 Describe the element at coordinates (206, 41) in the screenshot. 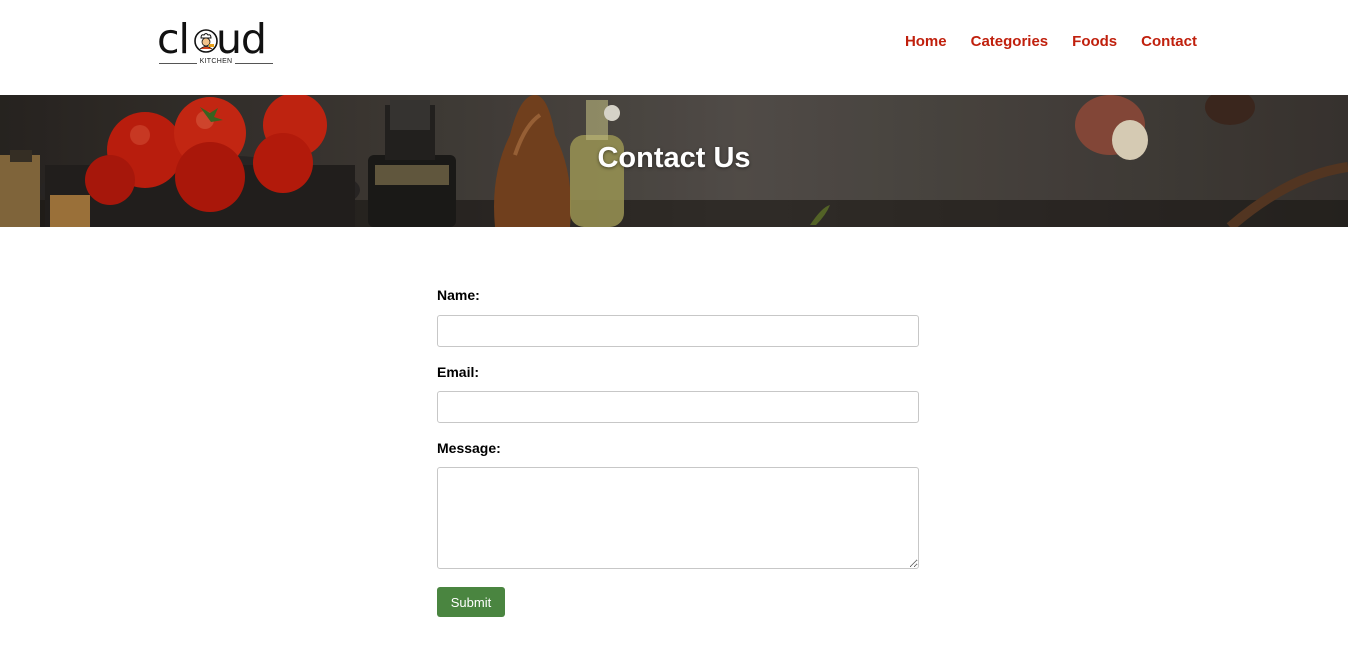

I see `chef-icon` at that location.